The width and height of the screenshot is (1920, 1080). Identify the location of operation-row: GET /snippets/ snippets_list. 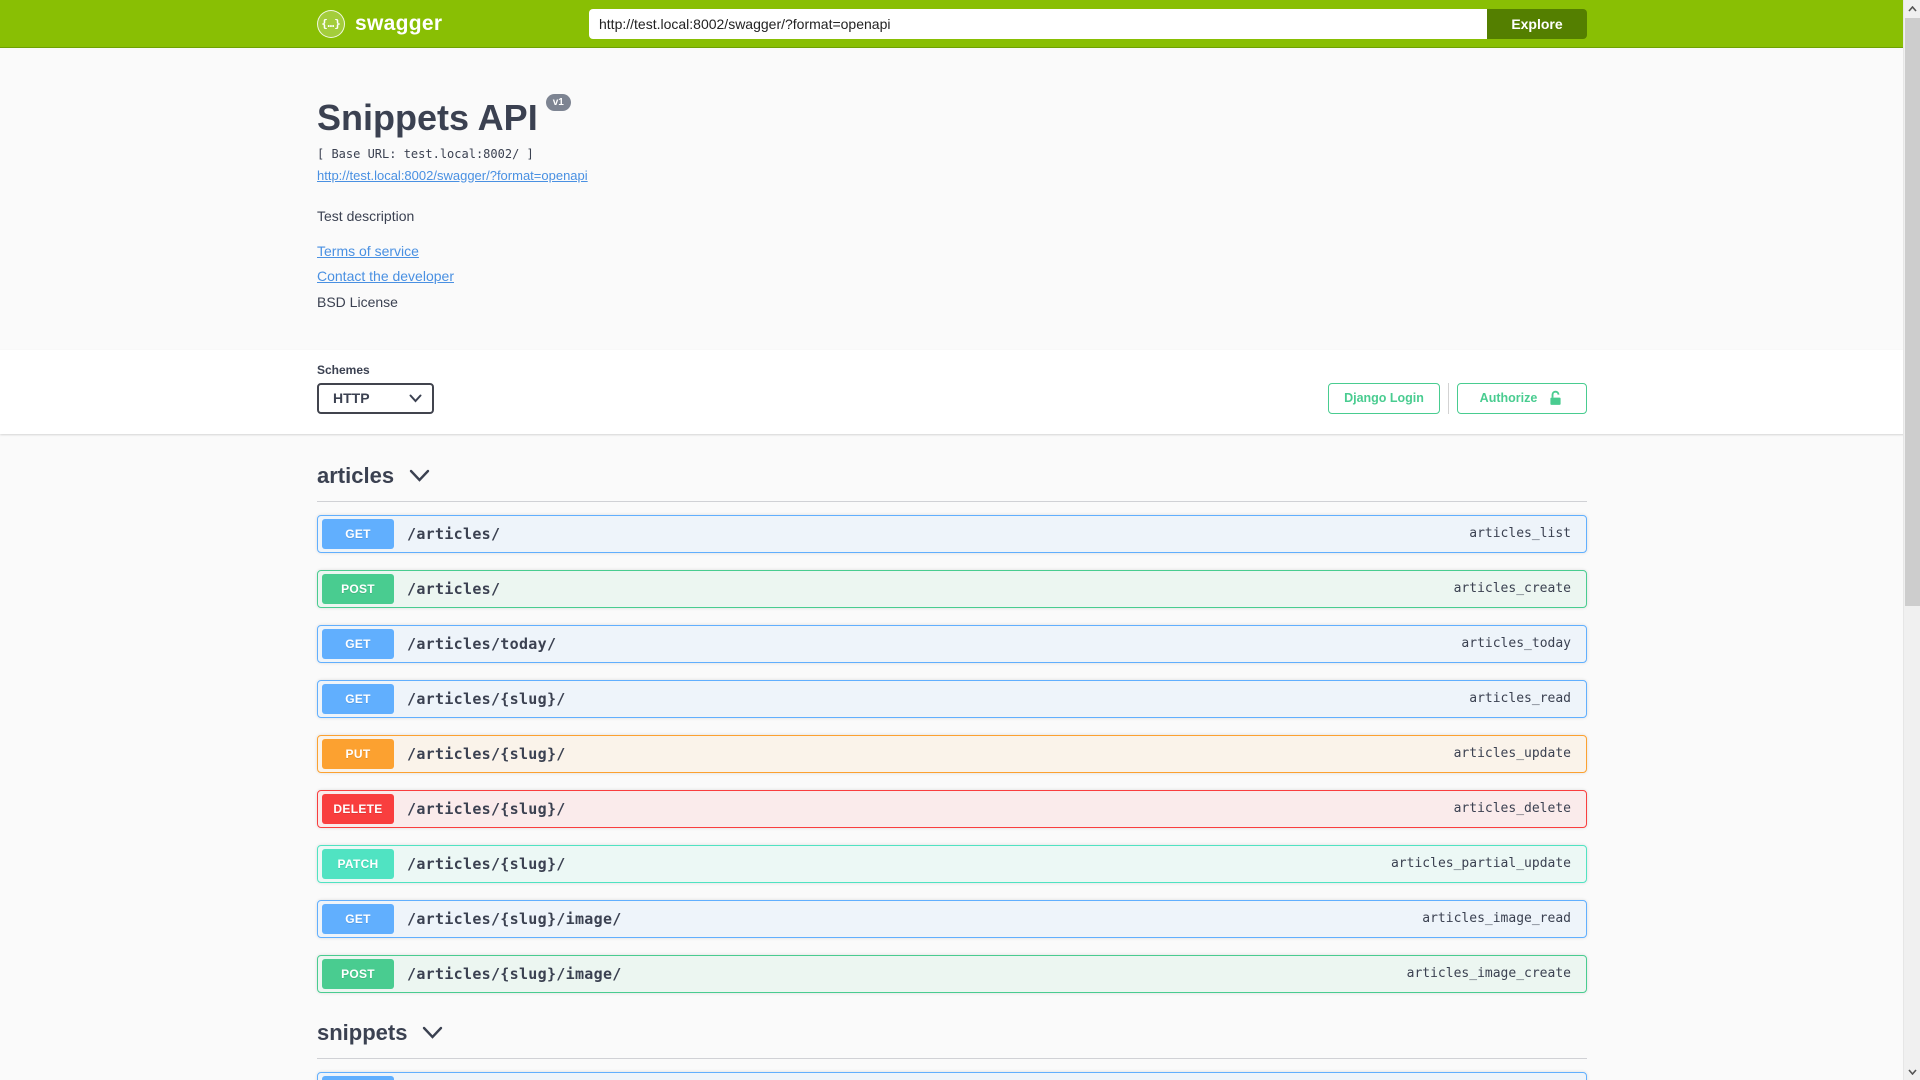
(952, 1075).